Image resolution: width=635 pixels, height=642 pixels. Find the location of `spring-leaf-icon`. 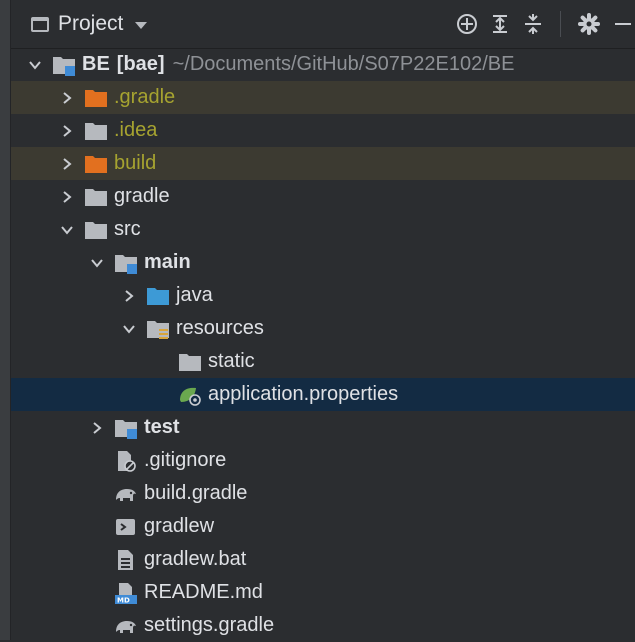

spring-leaf-icon is located at coordinates (190, 395).